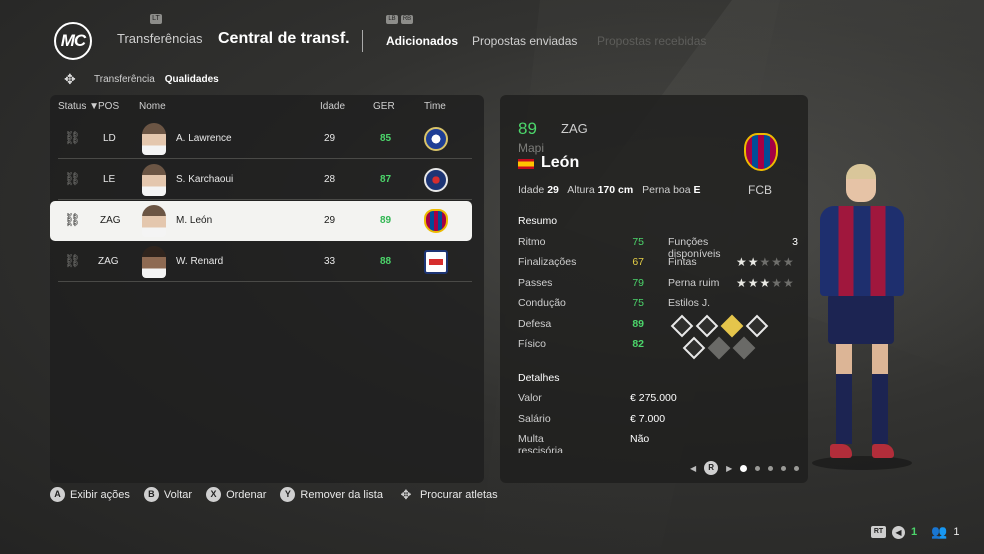  I want to click on subnav-qualidades: Qualidades, so click(192, 79).